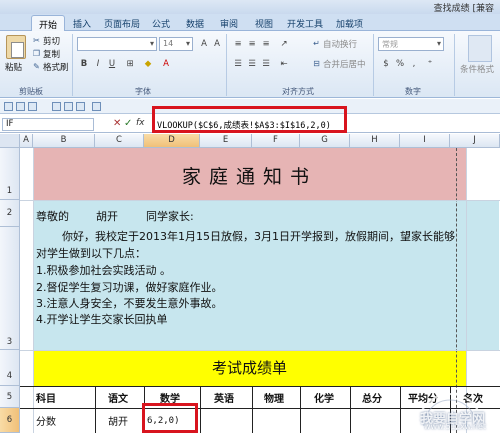 This screenshot has width=500, height=433. I want to click on column-header-b: B, so click(64, 141).